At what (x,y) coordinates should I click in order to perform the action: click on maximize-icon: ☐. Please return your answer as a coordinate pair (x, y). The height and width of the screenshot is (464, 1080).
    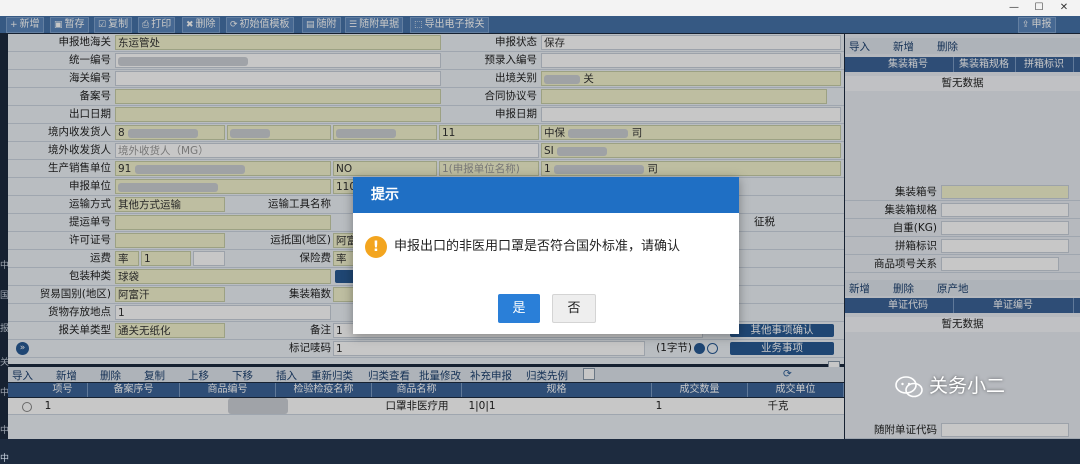
    Looking at the image, I should click on (1039, 8).